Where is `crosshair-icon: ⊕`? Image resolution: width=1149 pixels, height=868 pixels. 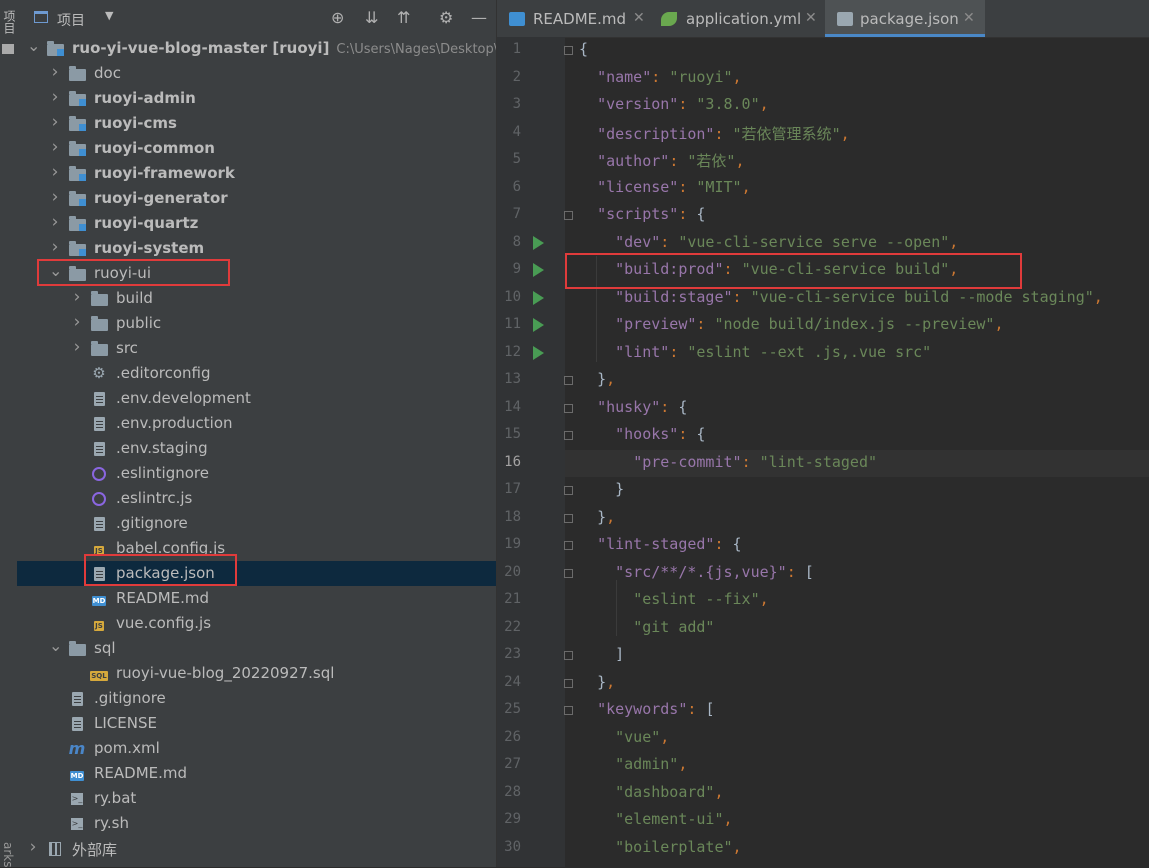
crosshair-icon: ⊕ is located at coordinates (337, 17).